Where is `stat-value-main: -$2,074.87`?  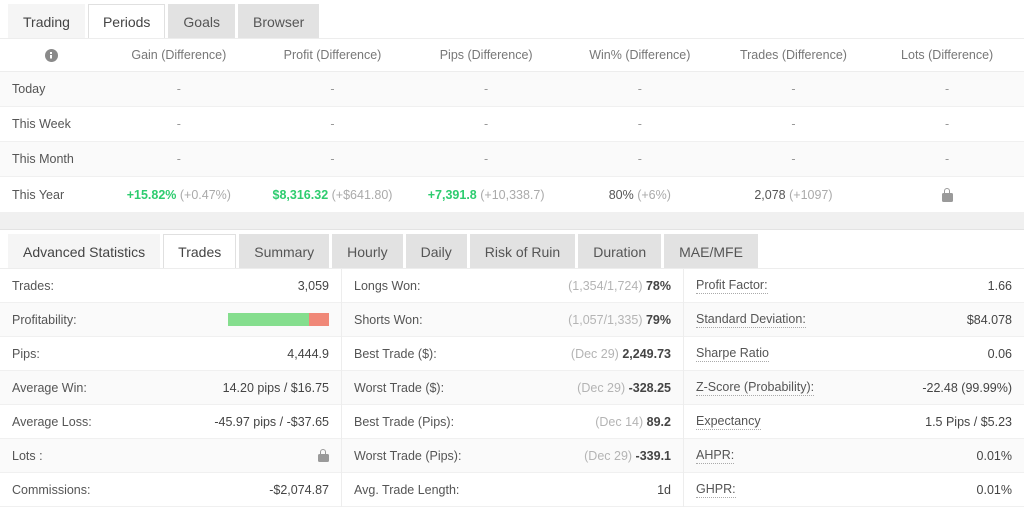
stat-value-main: -$2,074.87 is located at coordinates (299, 489).